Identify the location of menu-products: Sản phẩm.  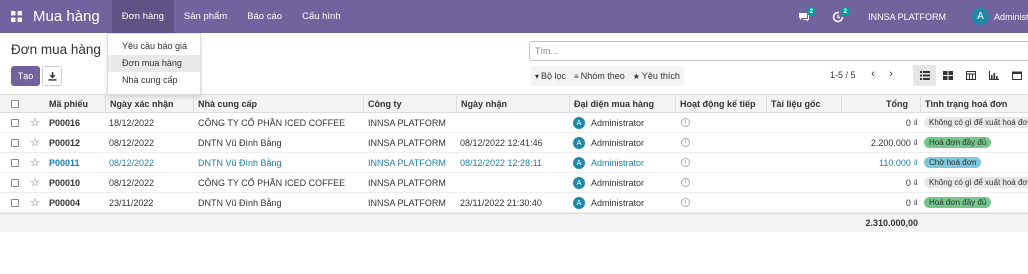
(205, 16).